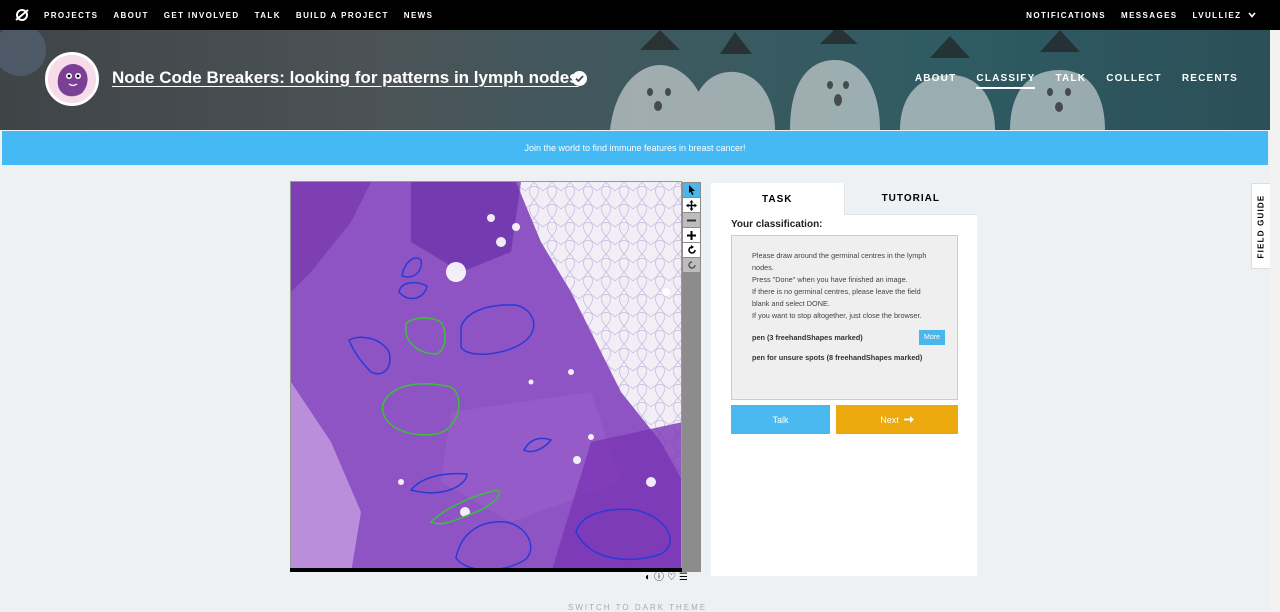  I want to click on user-links: NOTIFICATIONS MESSAGES LVULLIEZ, so click(1141, 15).